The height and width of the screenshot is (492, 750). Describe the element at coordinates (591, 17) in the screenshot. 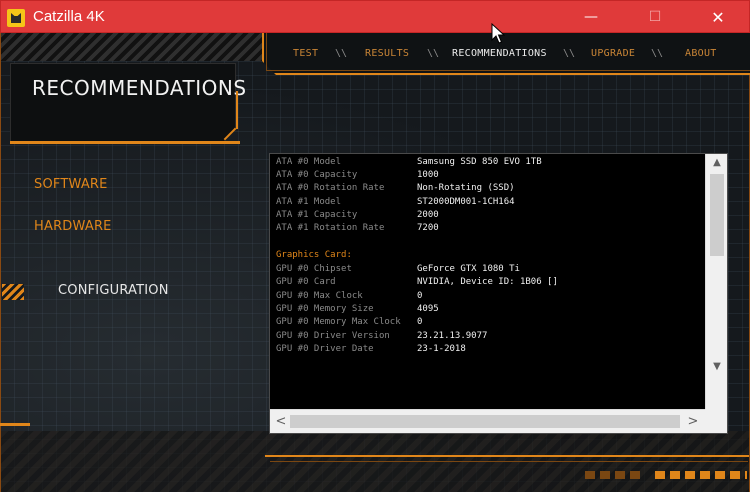

I see `minimize-button: —` at that location.